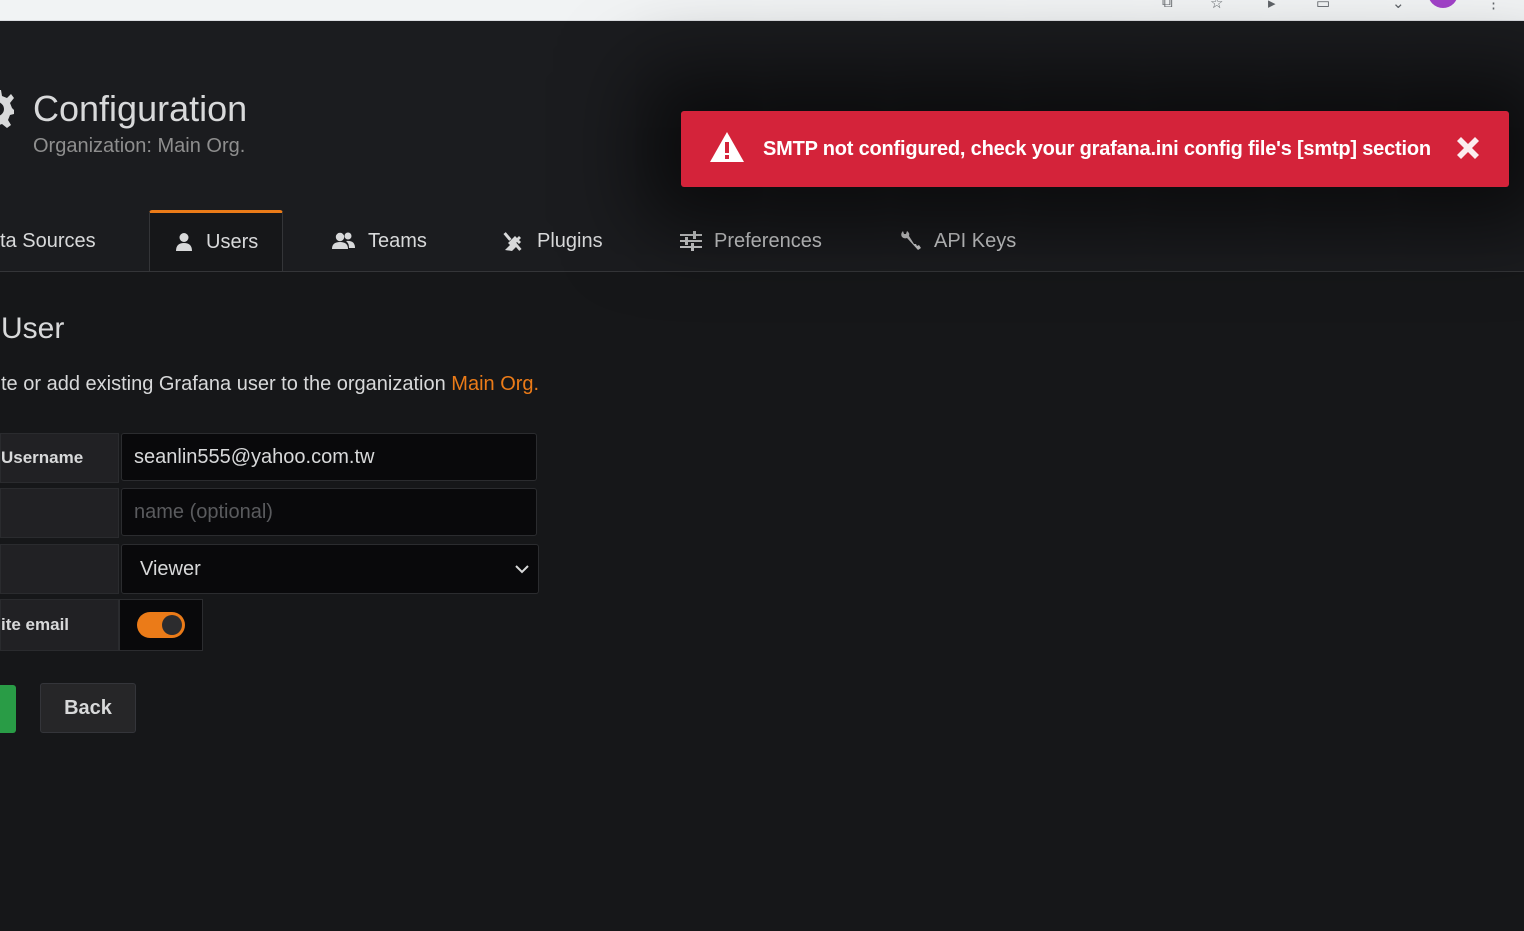 This screenshot has width=1524, height=931. Describe the element at coordinates (512, 241) in the screenshot. I see `plug-icon` at that location.